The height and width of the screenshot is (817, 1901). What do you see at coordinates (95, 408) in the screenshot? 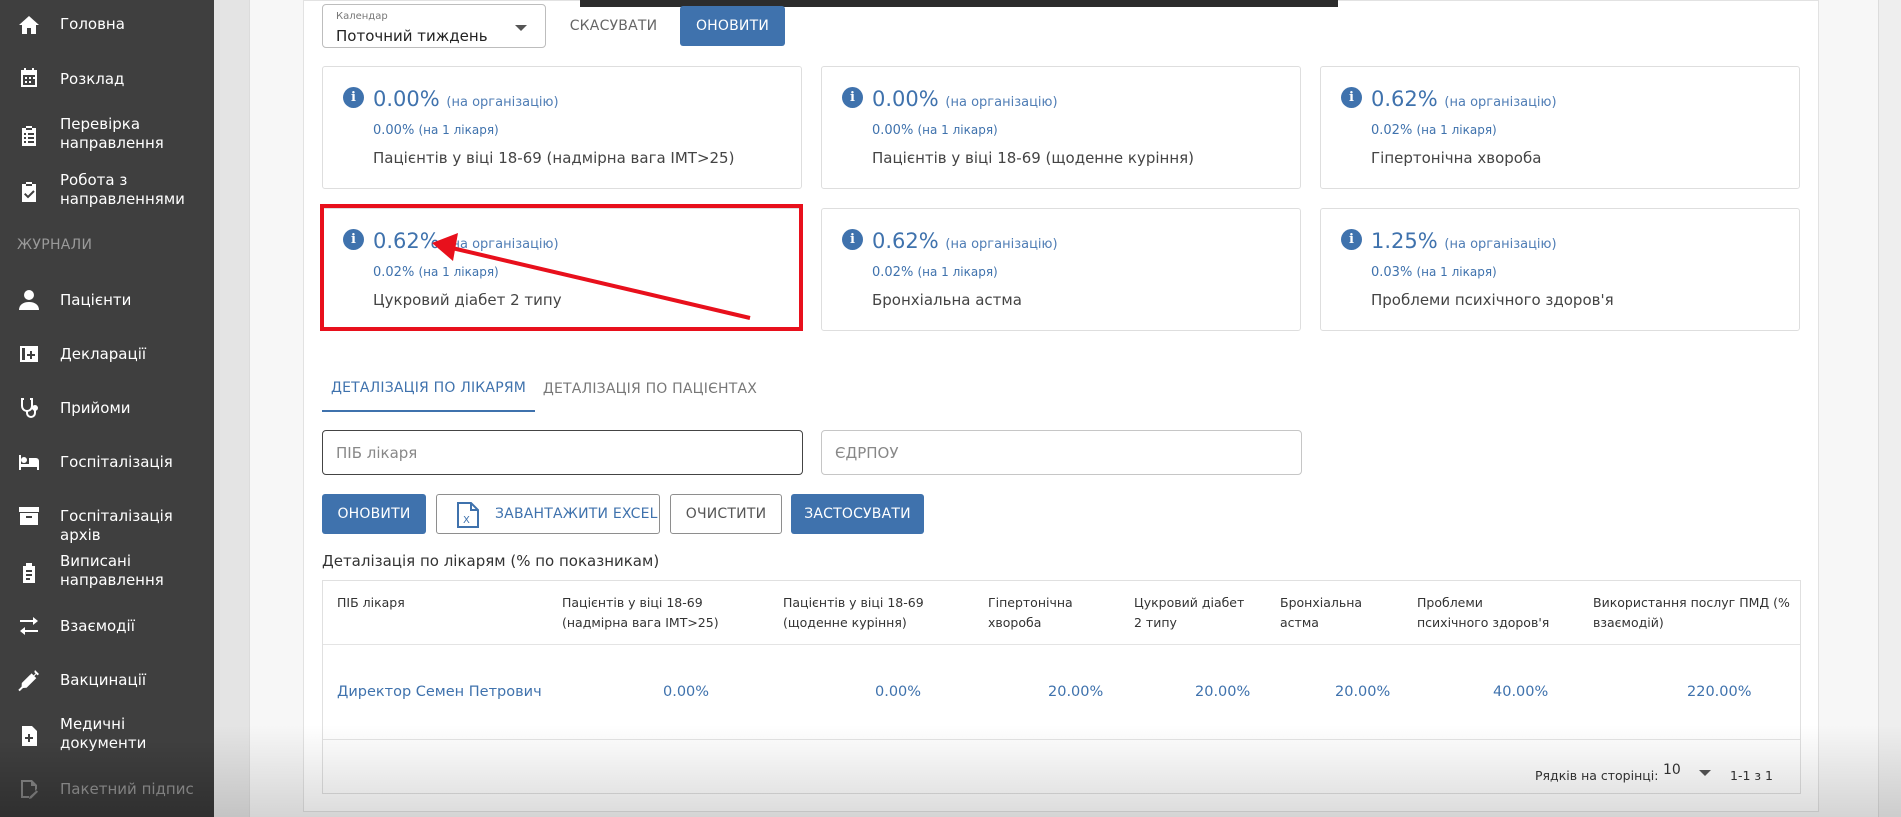
I see `sidebar-item-label: Прийоми` at bounding box center [95, 408].